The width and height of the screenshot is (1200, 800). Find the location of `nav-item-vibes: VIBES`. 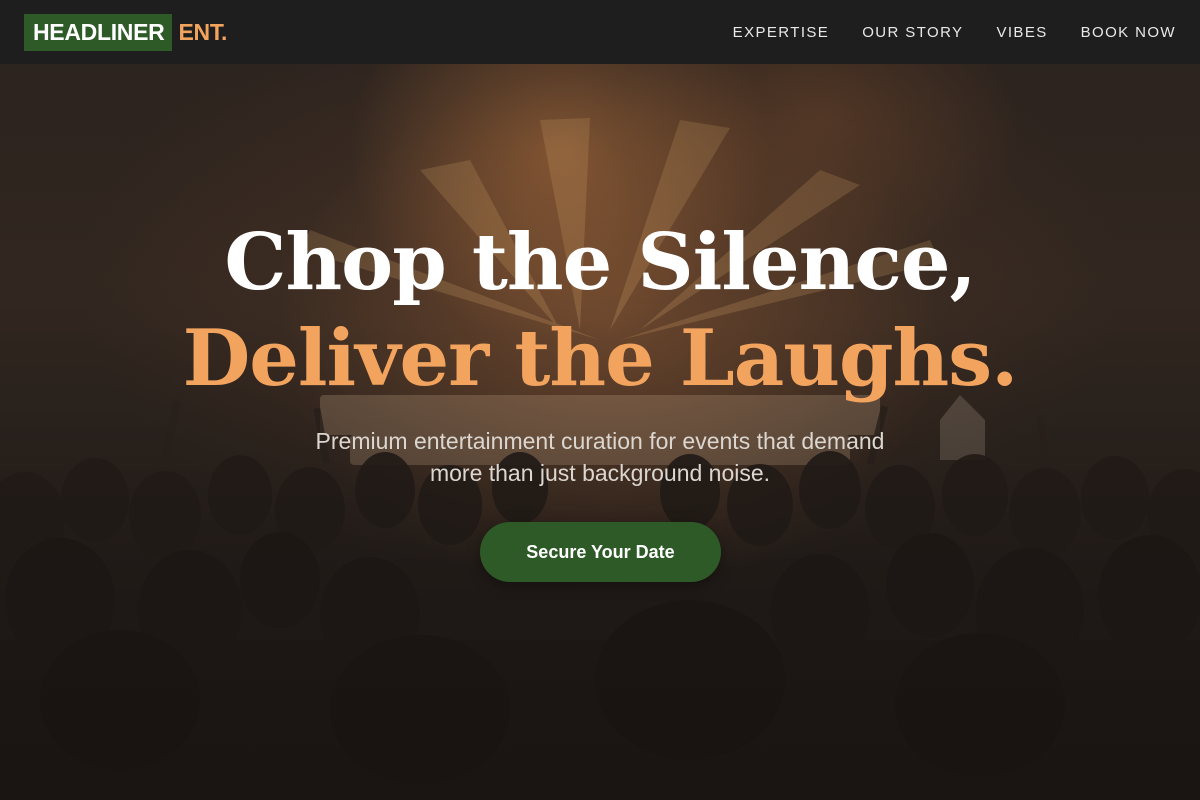

nav-item-vibes: VIBES is located at coordinates (1021, 32).